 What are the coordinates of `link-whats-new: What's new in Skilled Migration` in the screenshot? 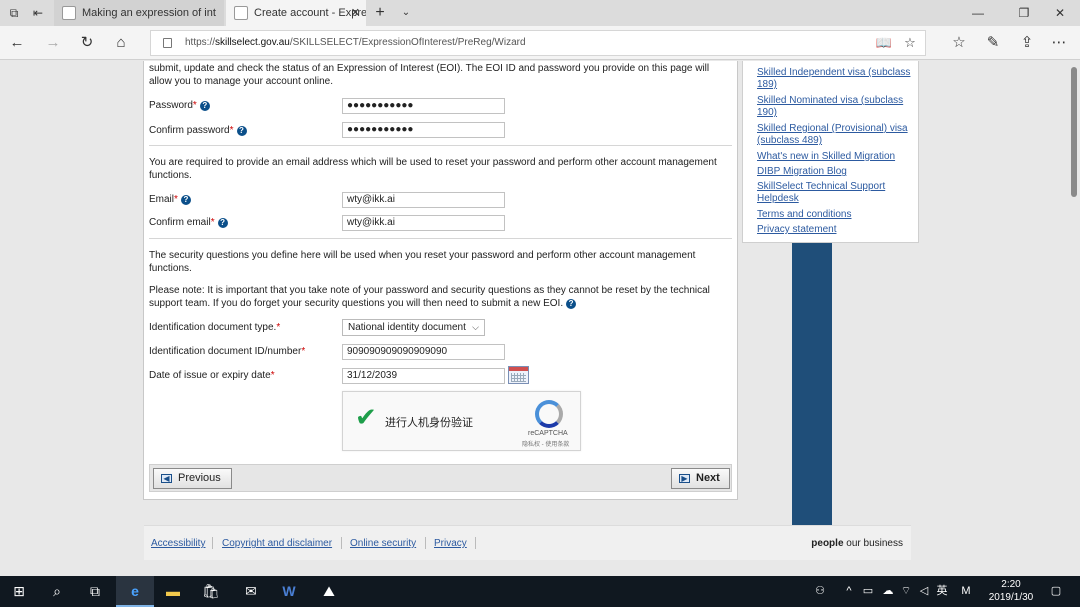 It's located at (834, 157).